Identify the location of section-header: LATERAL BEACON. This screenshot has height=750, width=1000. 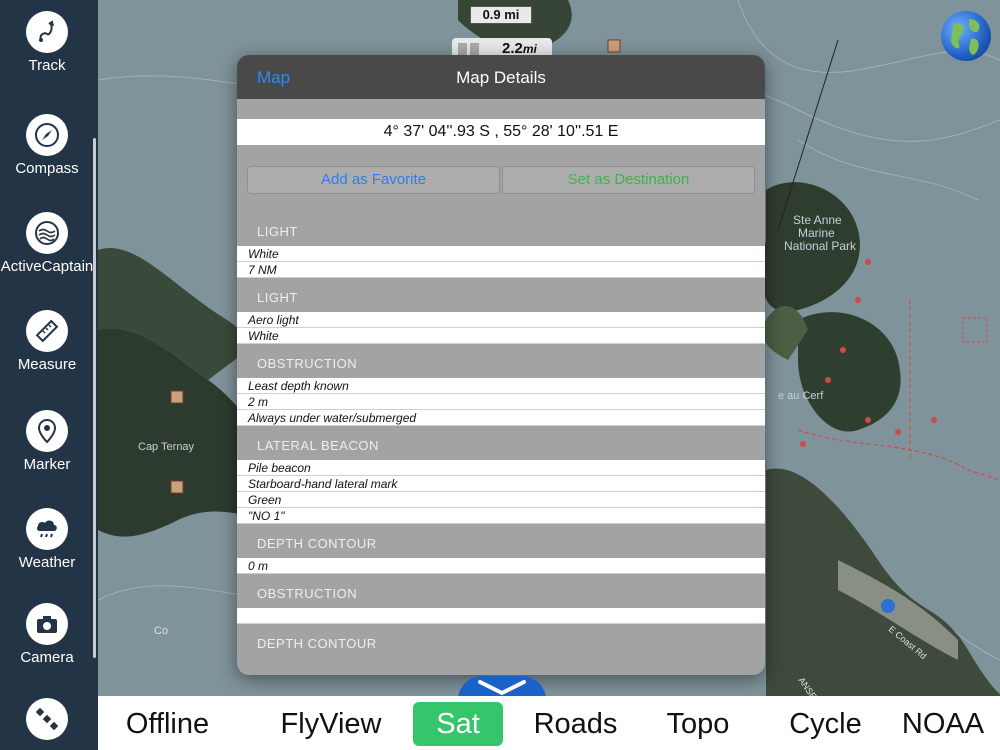
(318, 445).